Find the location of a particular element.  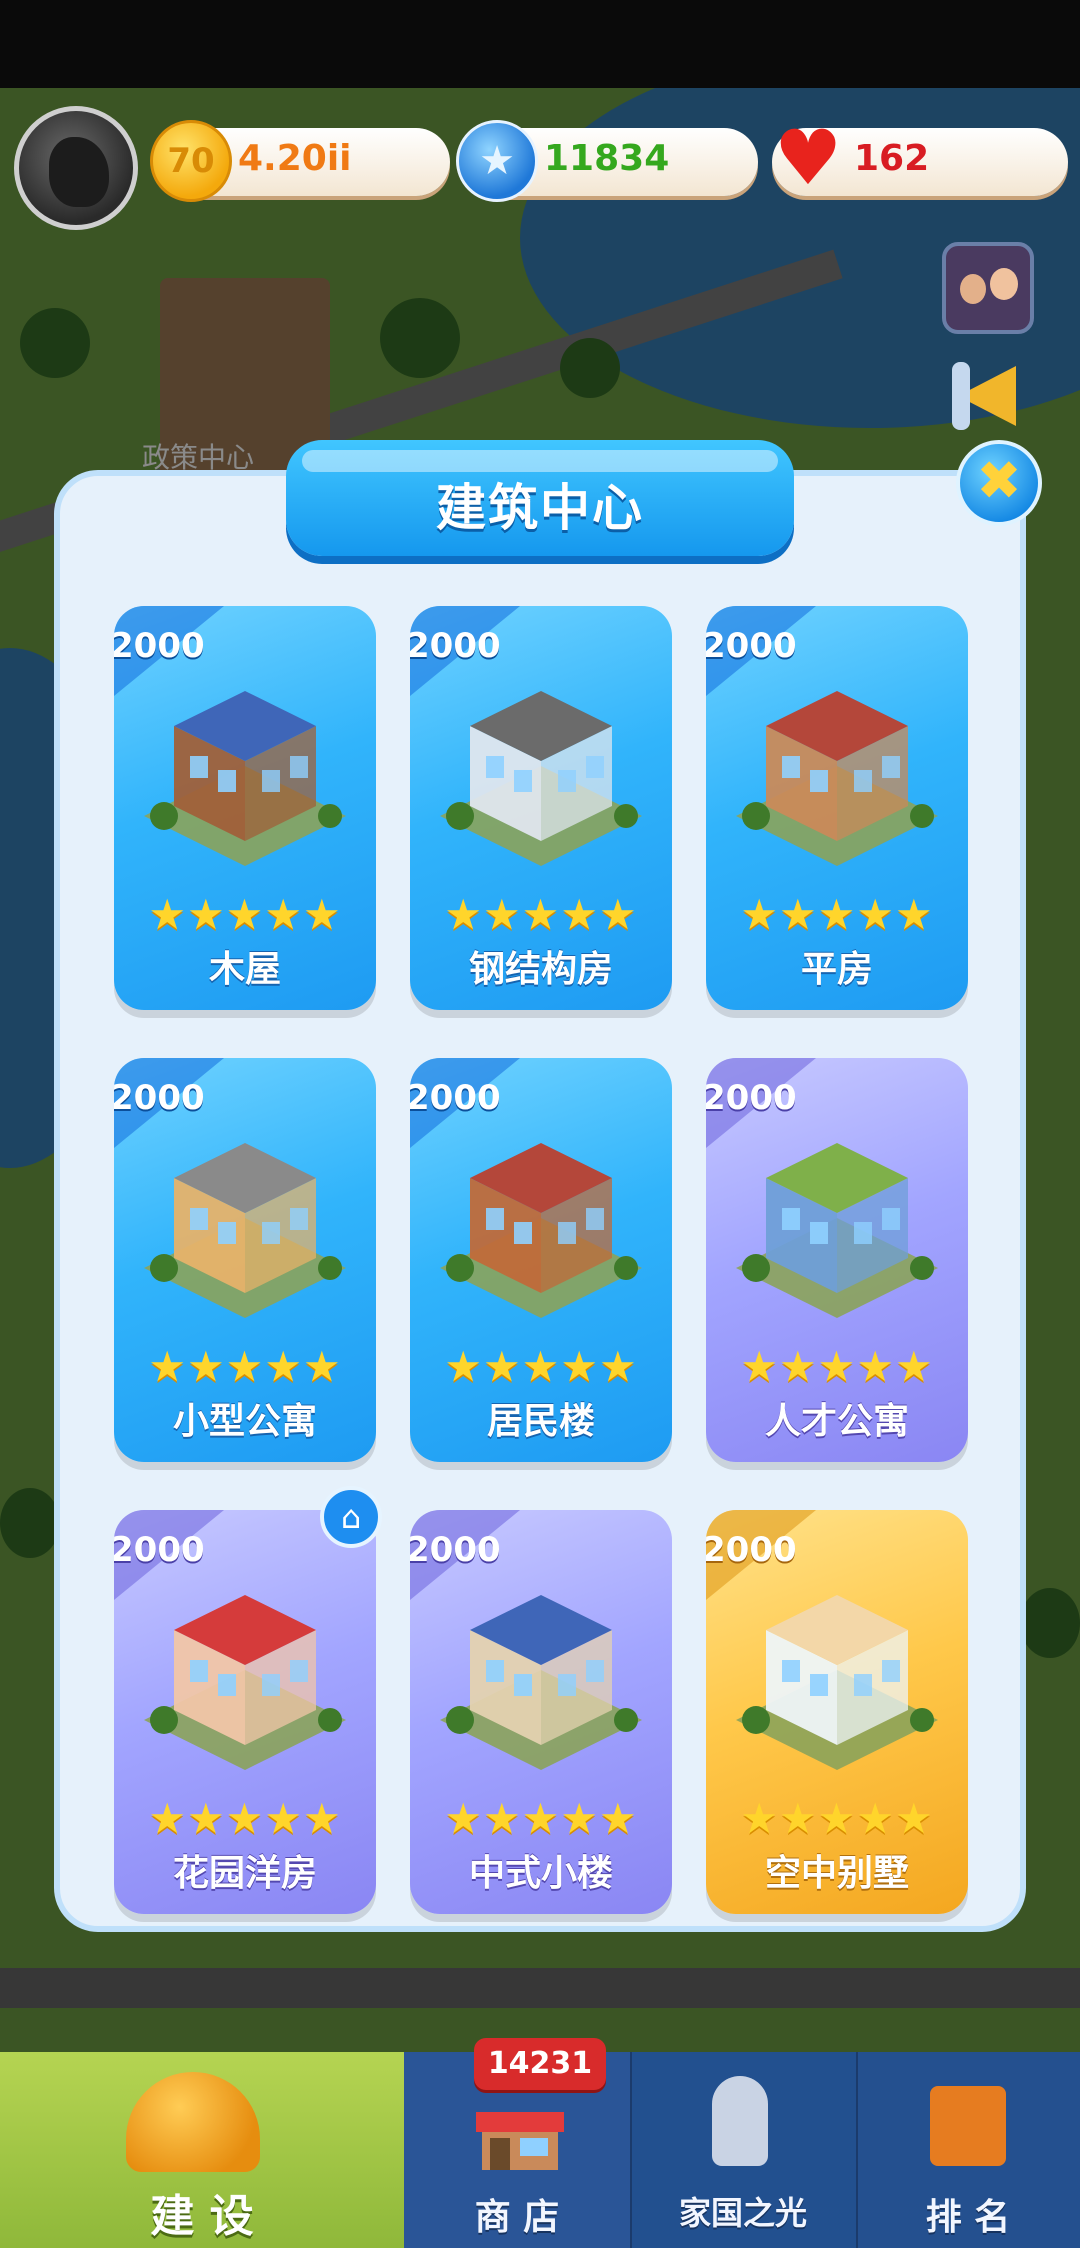

coin-icon: 70 is located at coordinates (191, 161).